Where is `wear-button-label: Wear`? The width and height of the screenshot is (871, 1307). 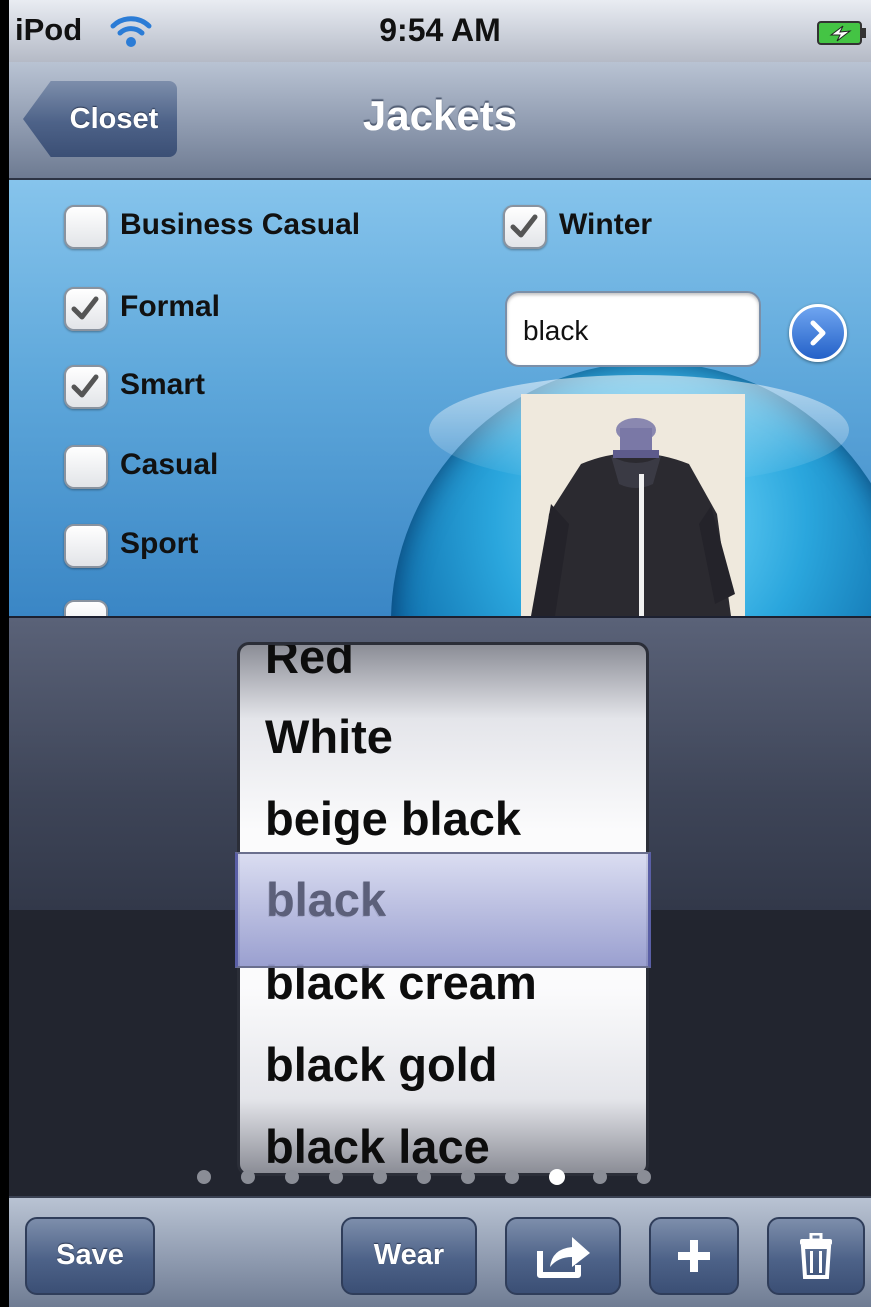
wear-button-label: Wear is located at coordinates (409, 1255).